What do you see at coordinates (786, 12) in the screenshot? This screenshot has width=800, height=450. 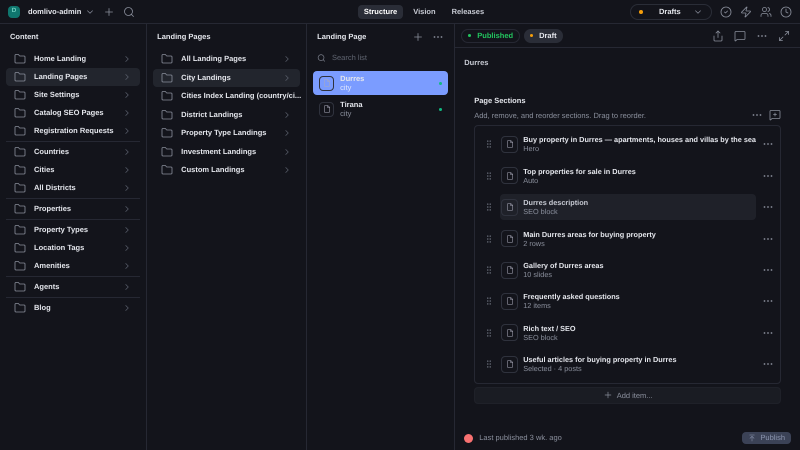 I see `clock-icon` at bounding box center [786, 12].